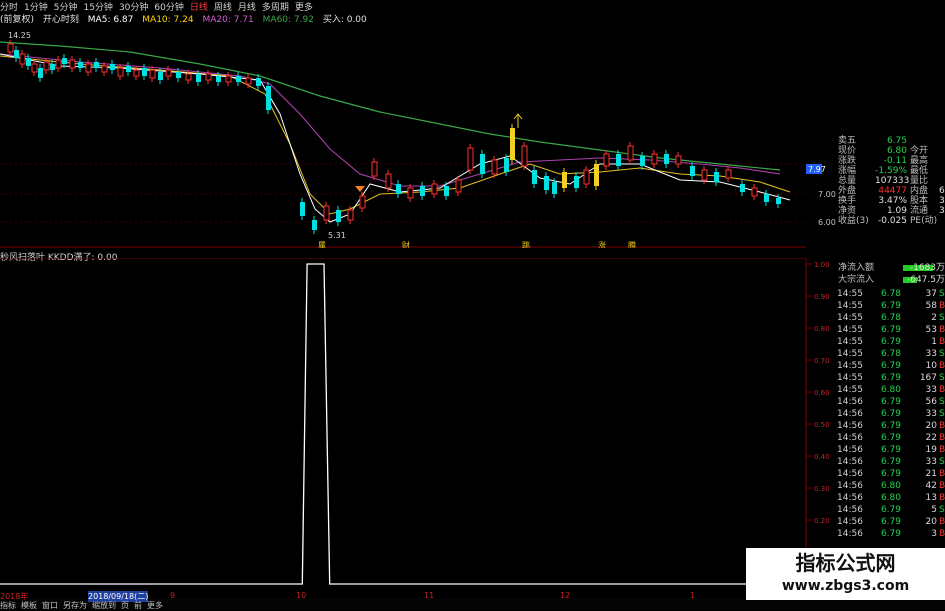 This screenshot has height=611, width=945. I want to click on scale-label: 0.80, so click(822, 329).